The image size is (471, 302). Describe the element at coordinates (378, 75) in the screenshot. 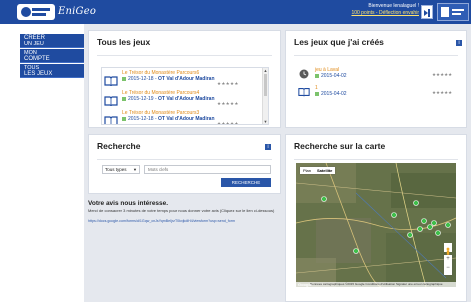

I see `list-item: jeu à Laval 2015-04-02 ★★★★★` at that location.